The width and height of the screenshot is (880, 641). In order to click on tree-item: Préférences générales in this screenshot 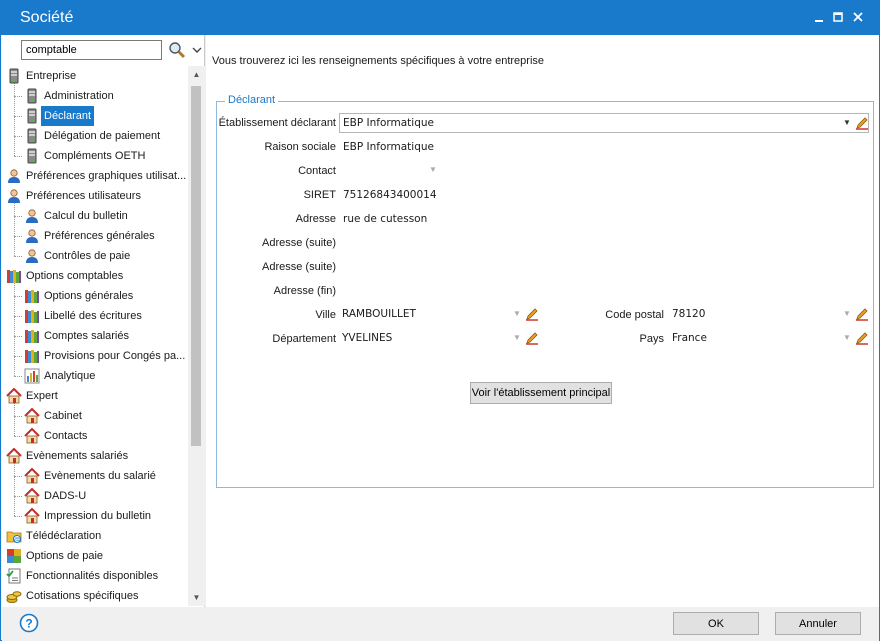, I will do `click(95, 236)`.